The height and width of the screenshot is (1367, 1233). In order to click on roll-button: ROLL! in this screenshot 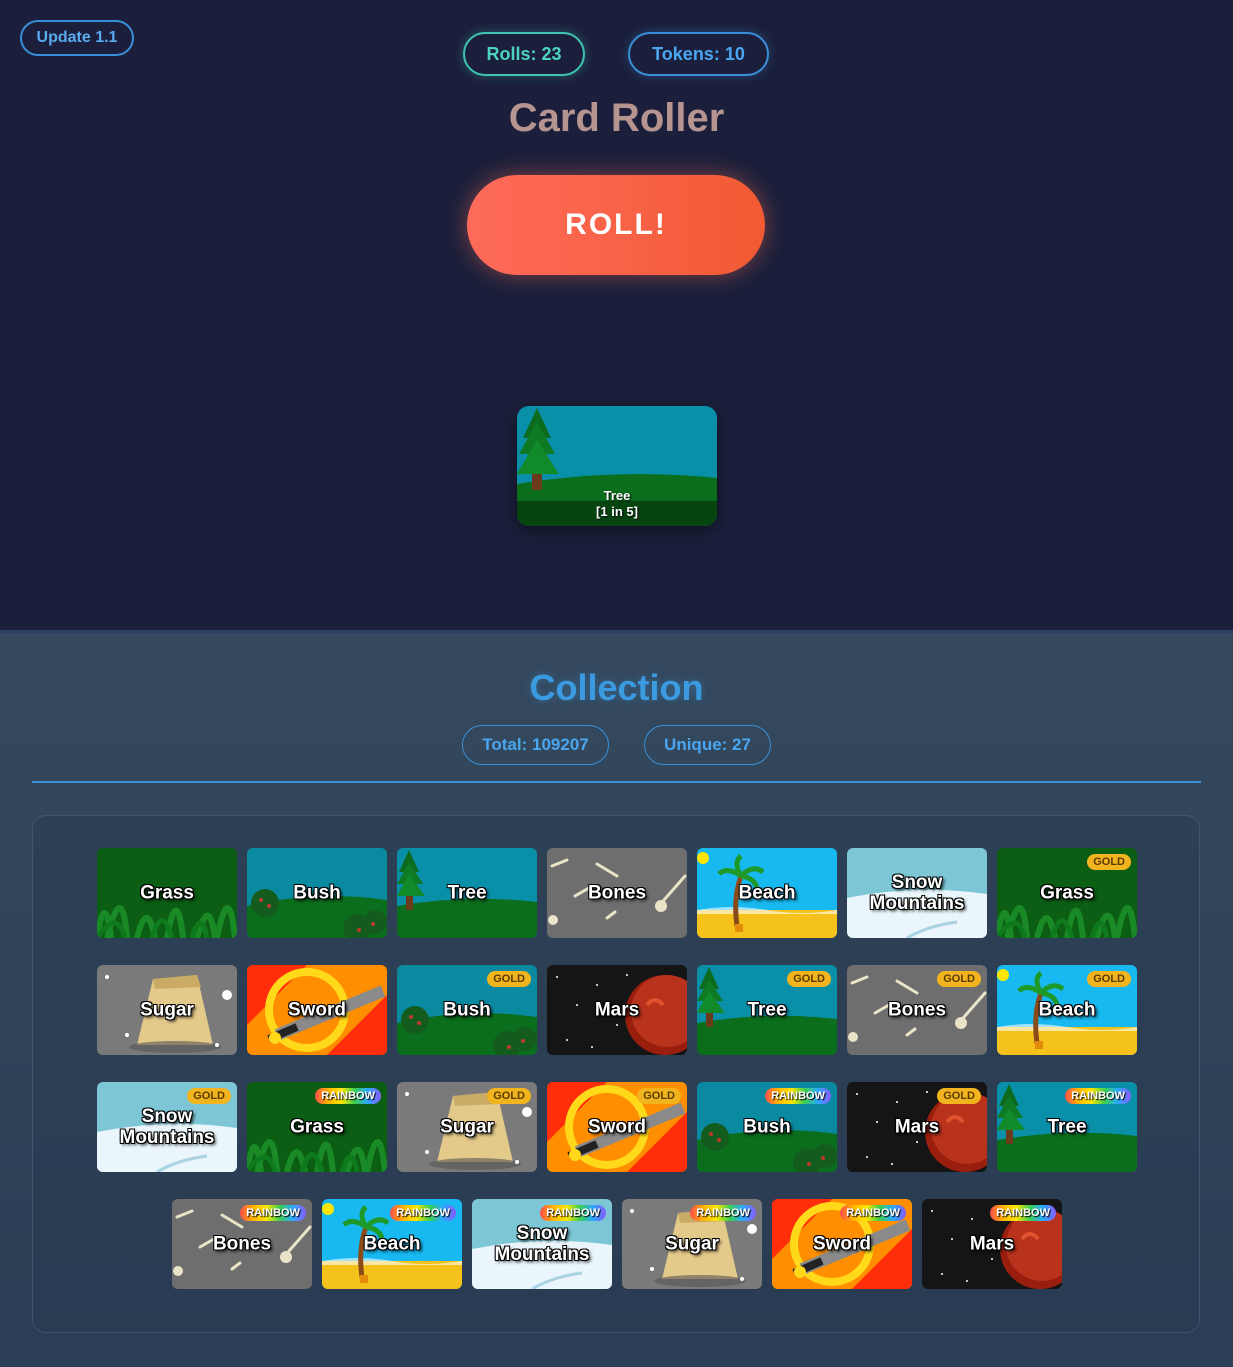, I will do `click(616, 225)`.